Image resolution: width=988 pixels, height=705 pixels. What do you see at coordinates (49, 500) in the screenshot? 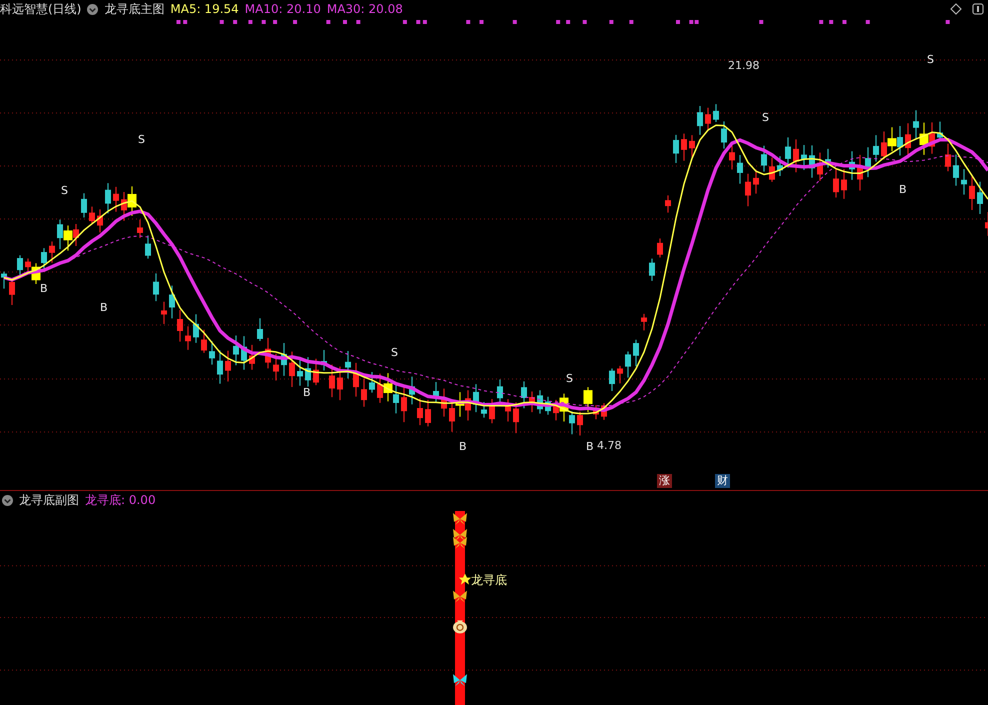
I see `indicator-name: 龙寻底副图` at bounding box center [49, 500].